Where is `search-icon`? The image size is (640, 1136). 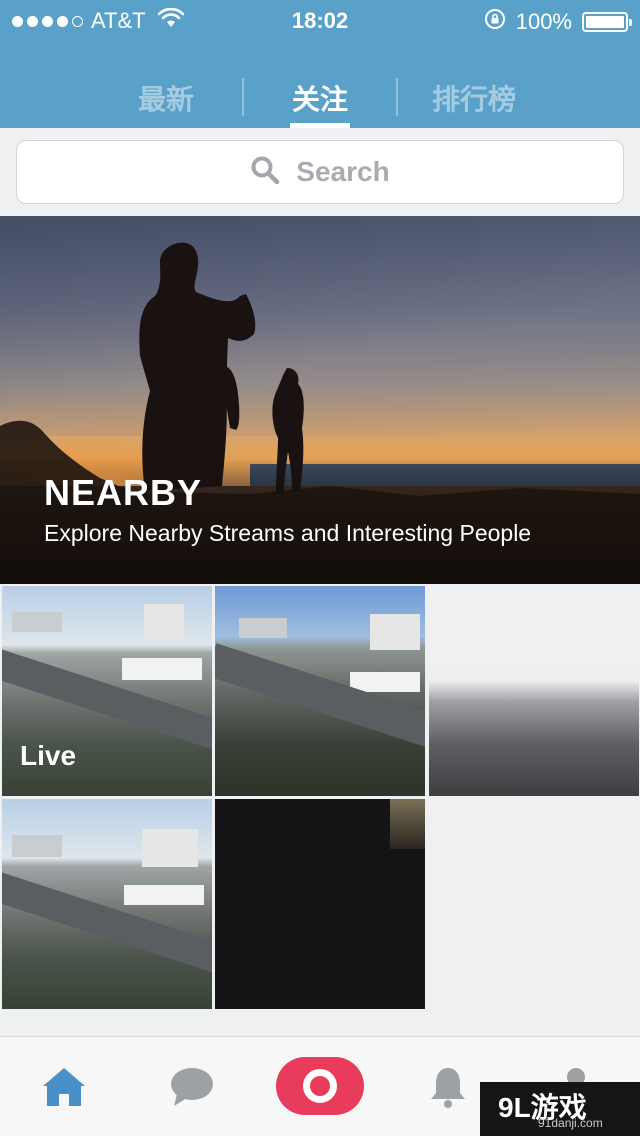
search-icon is located at coordinates (265, 172).